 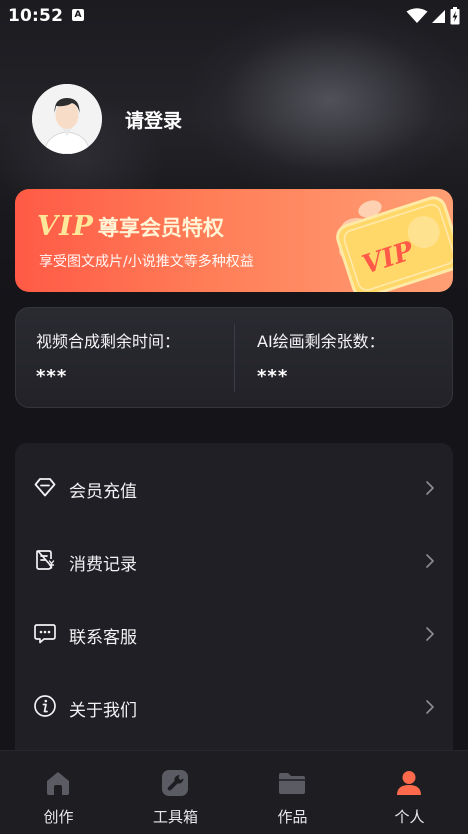 What do you see at coordinates (78, 15) in the screenshot?
I see `notification-icon: A` at bounding box center [78, 15].